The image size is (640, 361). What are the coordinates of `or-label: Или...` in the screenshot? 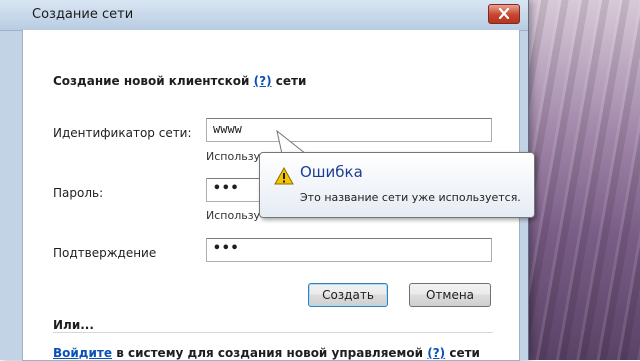 It's located at (73, 325).